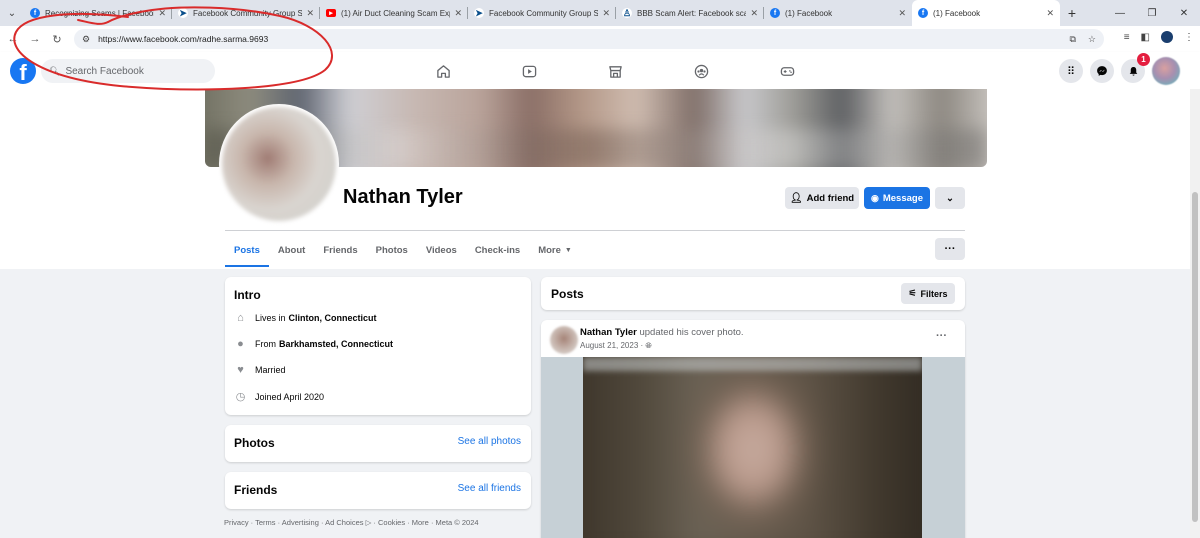  Describe the element at coordinates (1072, 39) in the screenshot. I see `open-in-app-icon: ⧉` at that location.